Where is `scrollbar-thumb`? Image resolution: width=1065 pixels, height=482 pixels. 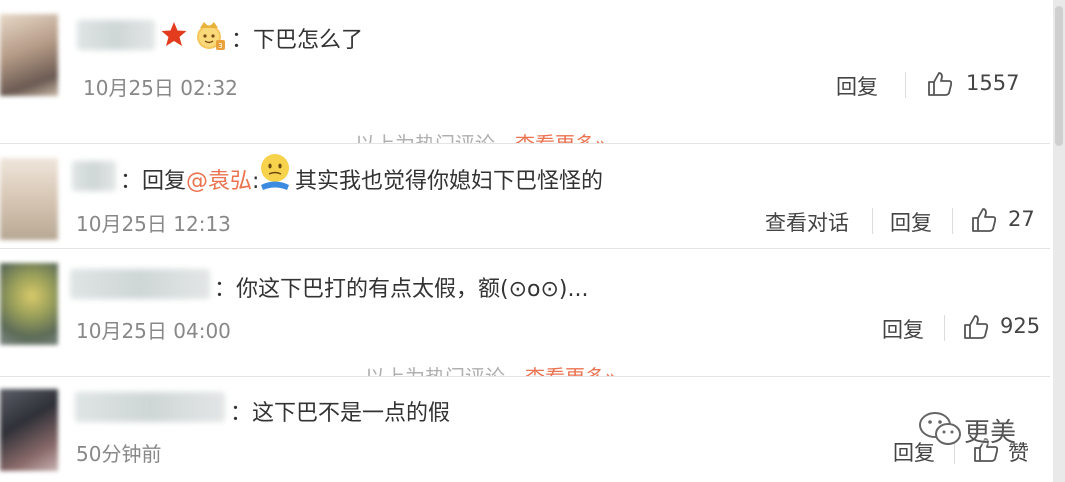 scrollbar-thumb is located at coordinates (1059, 76).